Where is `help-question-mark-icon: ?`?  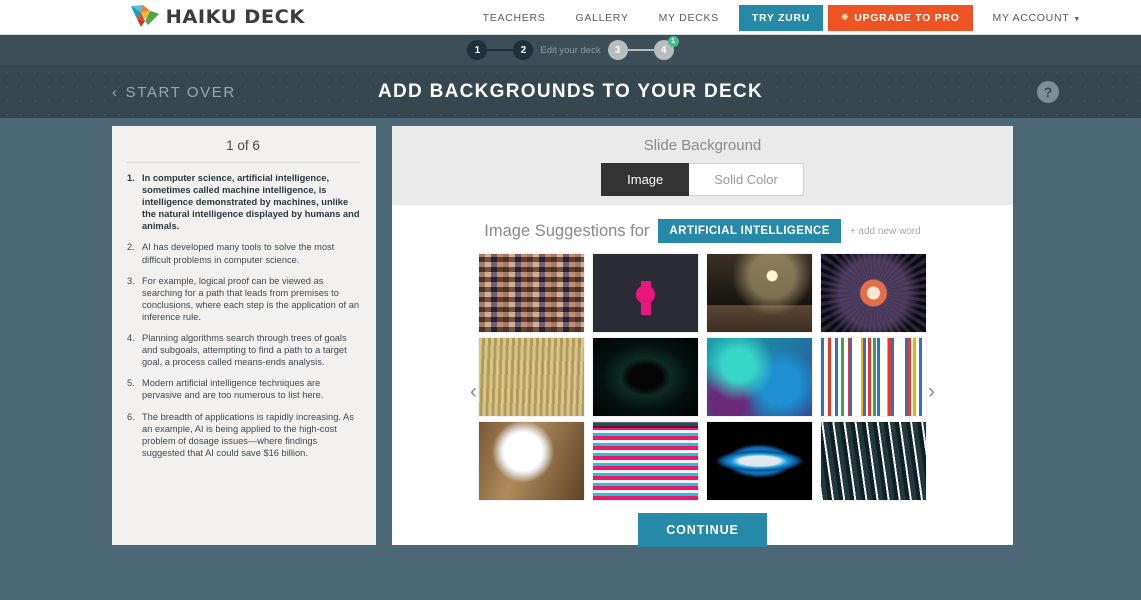
help-question-mark-icon: ? is located at coordinates (1048, 92).